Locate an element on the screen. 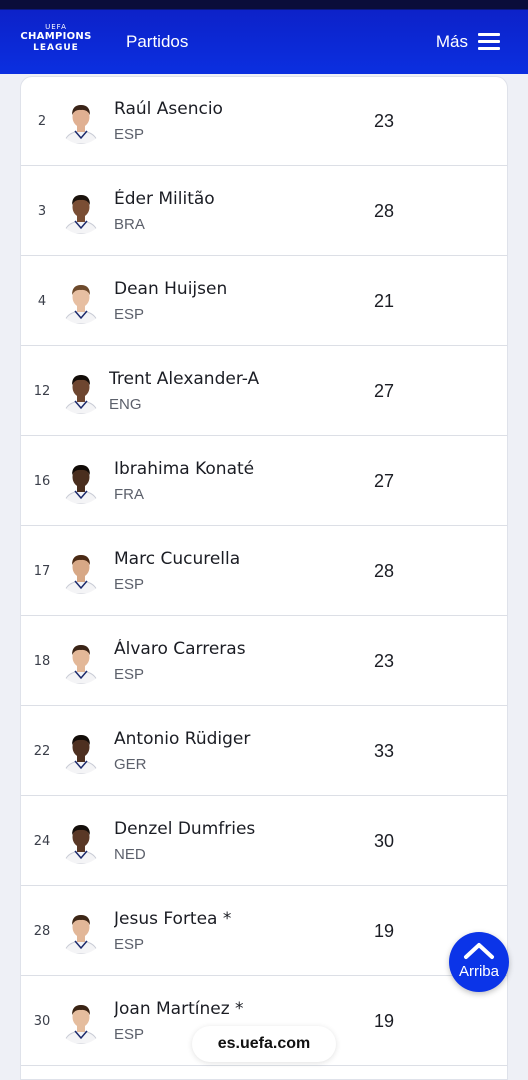  back-to-top-button: Arriba is located at coordinates (479, 962).